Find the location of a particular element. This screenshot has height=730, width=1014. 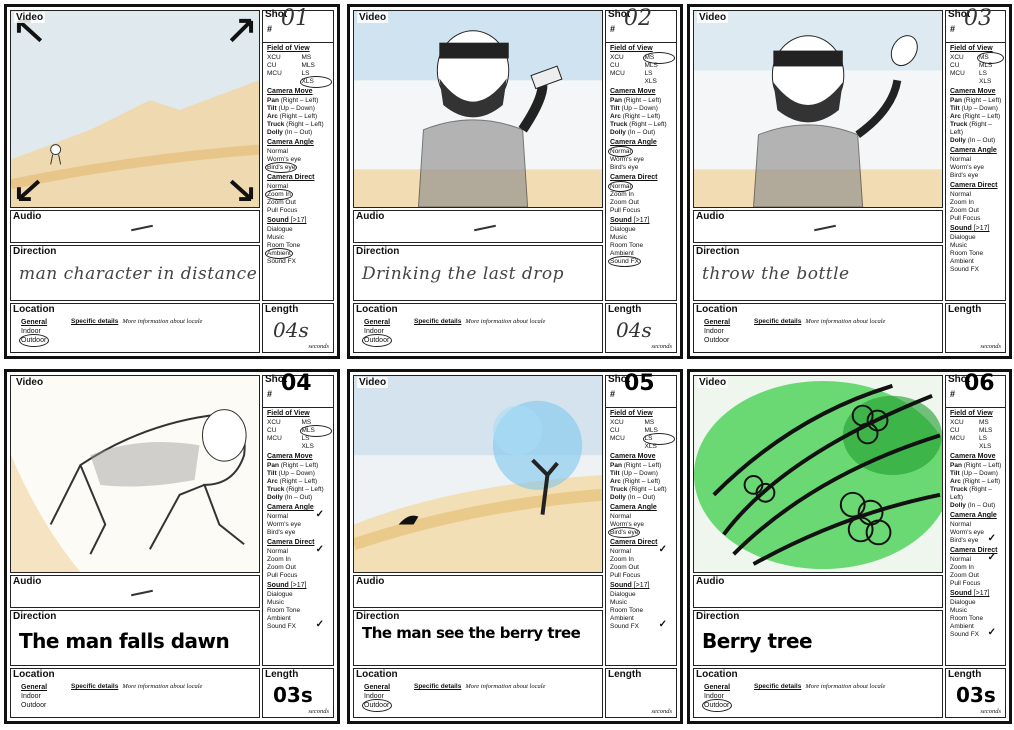

option-detail: (In – Out) is located at coordinates (297, 132).